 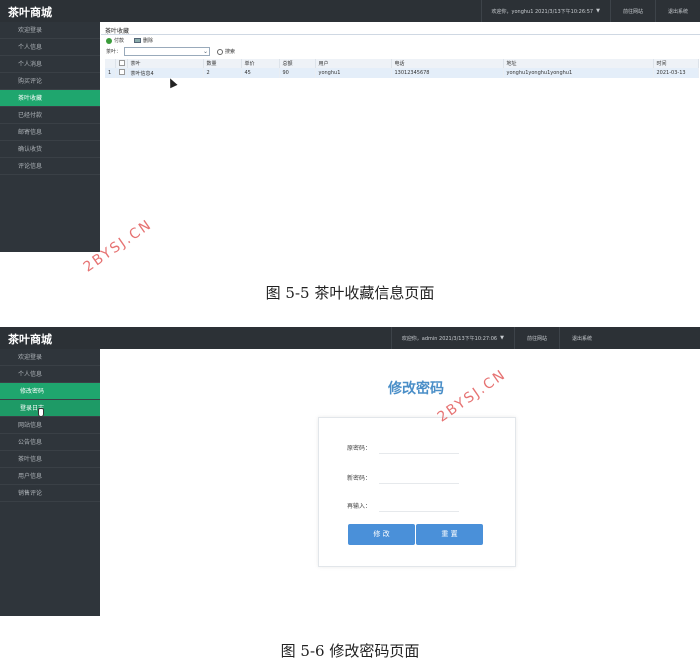 I want to click on reset-button: 重 置, so click(x=449, y=534).